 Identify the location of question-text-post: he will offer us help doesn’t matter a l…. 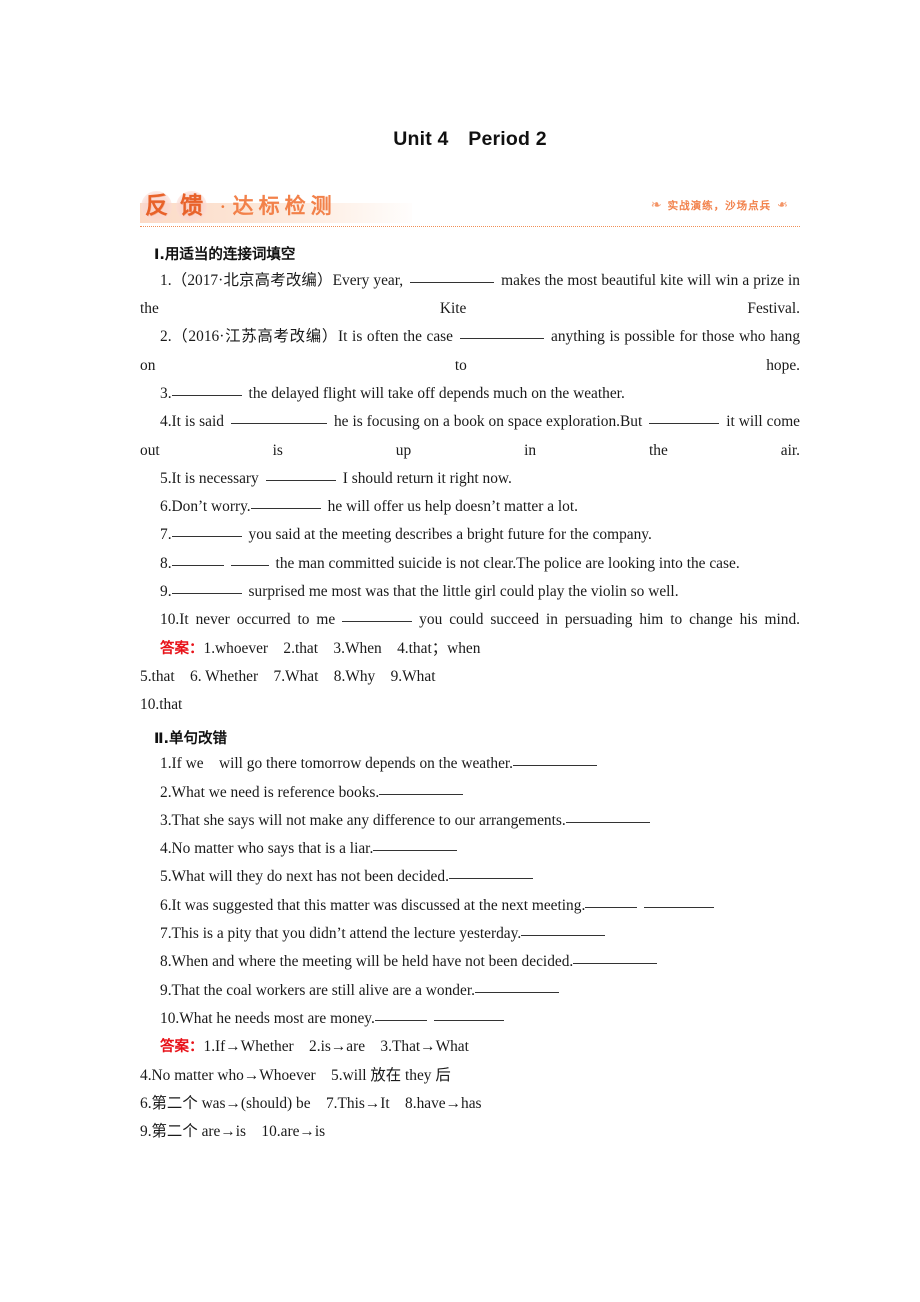
(452, 507).